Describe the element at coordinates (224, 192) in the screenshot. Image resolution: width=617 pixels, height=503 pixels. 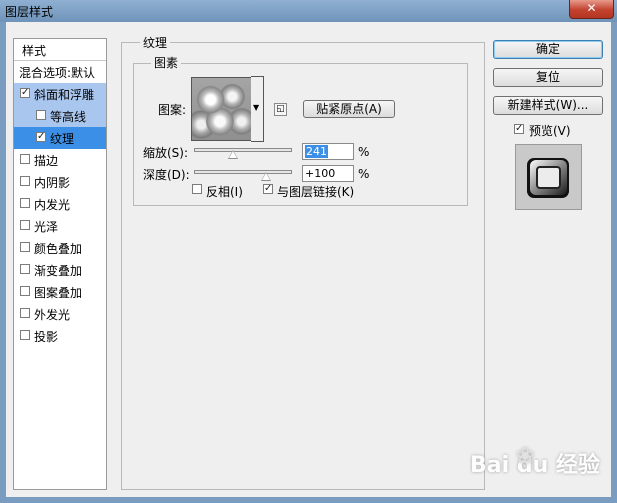
I see `invert-label: 反相(I)` at that location.